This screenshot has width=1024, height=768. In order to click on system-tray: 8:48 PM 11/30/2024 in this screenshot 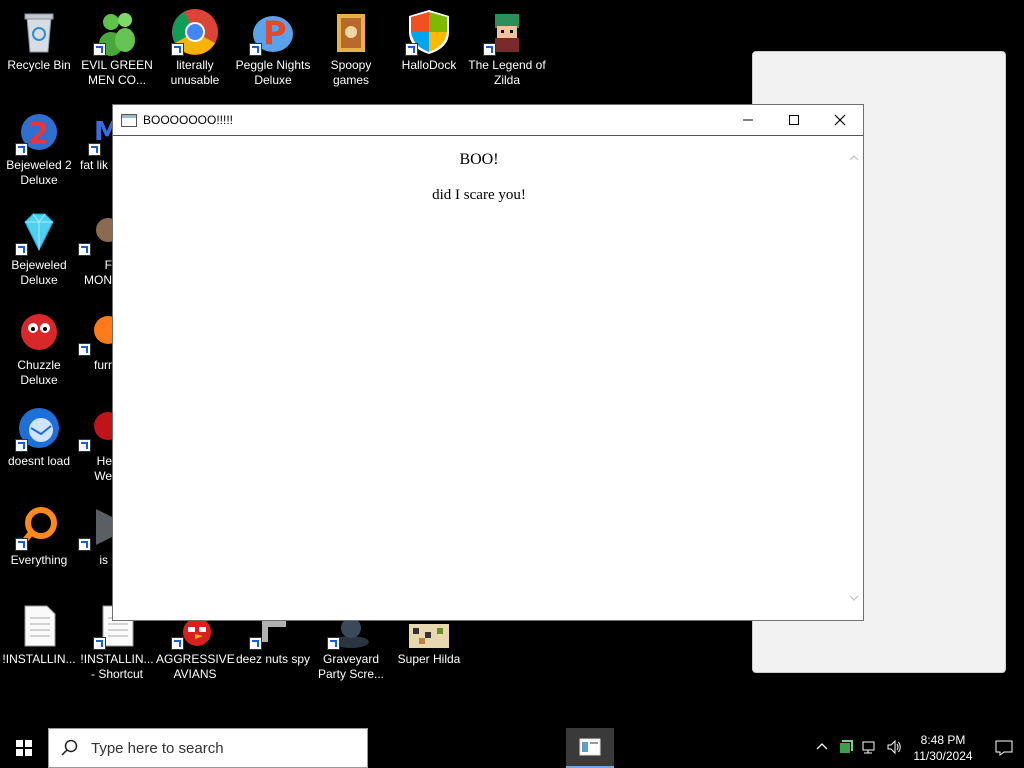, I will do `click(917, 748)`.